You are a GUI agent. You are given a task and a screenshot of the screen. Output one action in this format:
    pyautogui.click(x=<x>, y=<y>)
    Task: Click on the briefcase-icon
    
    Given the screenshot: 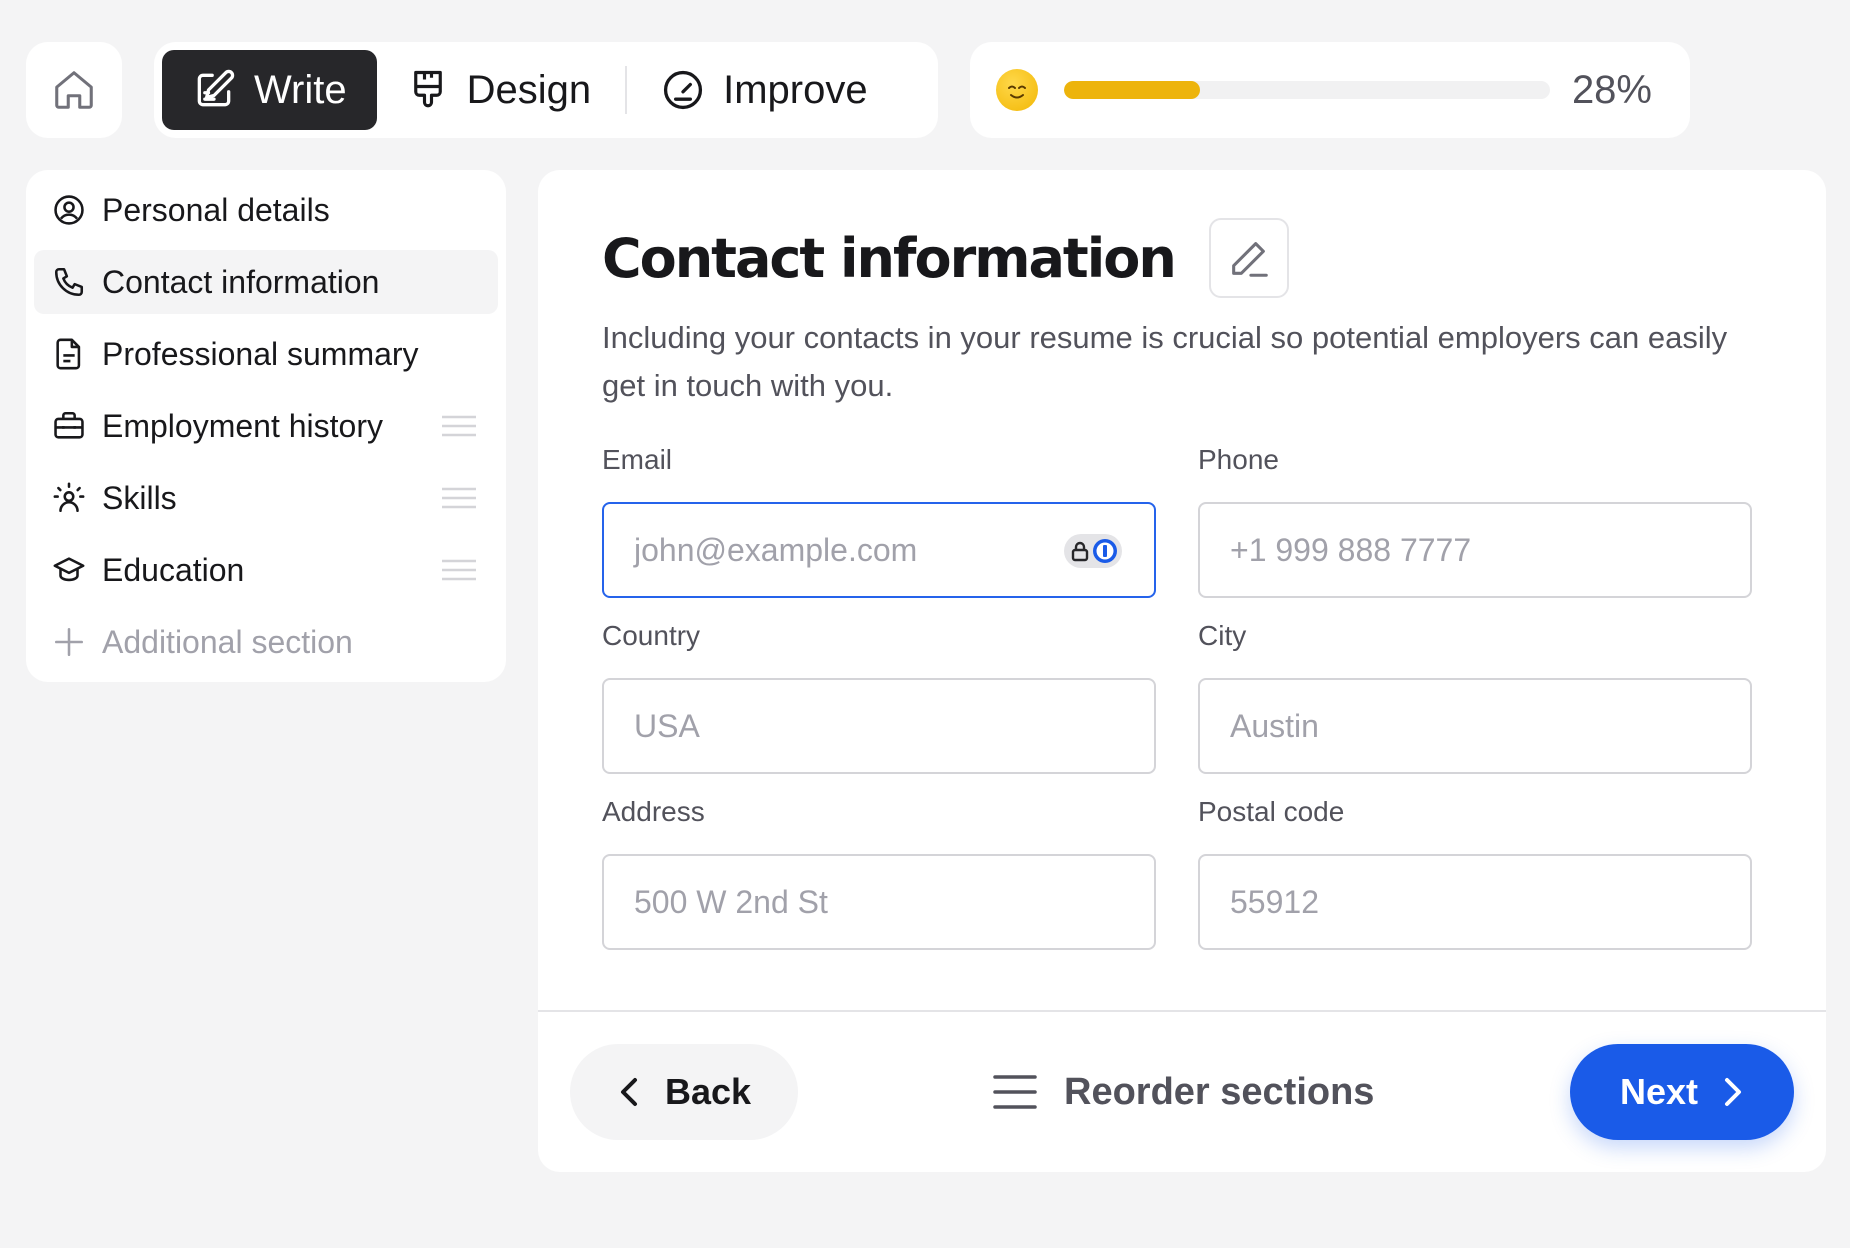 What is the action you would take?
    pyautogui.click(x=69, y=425)
    